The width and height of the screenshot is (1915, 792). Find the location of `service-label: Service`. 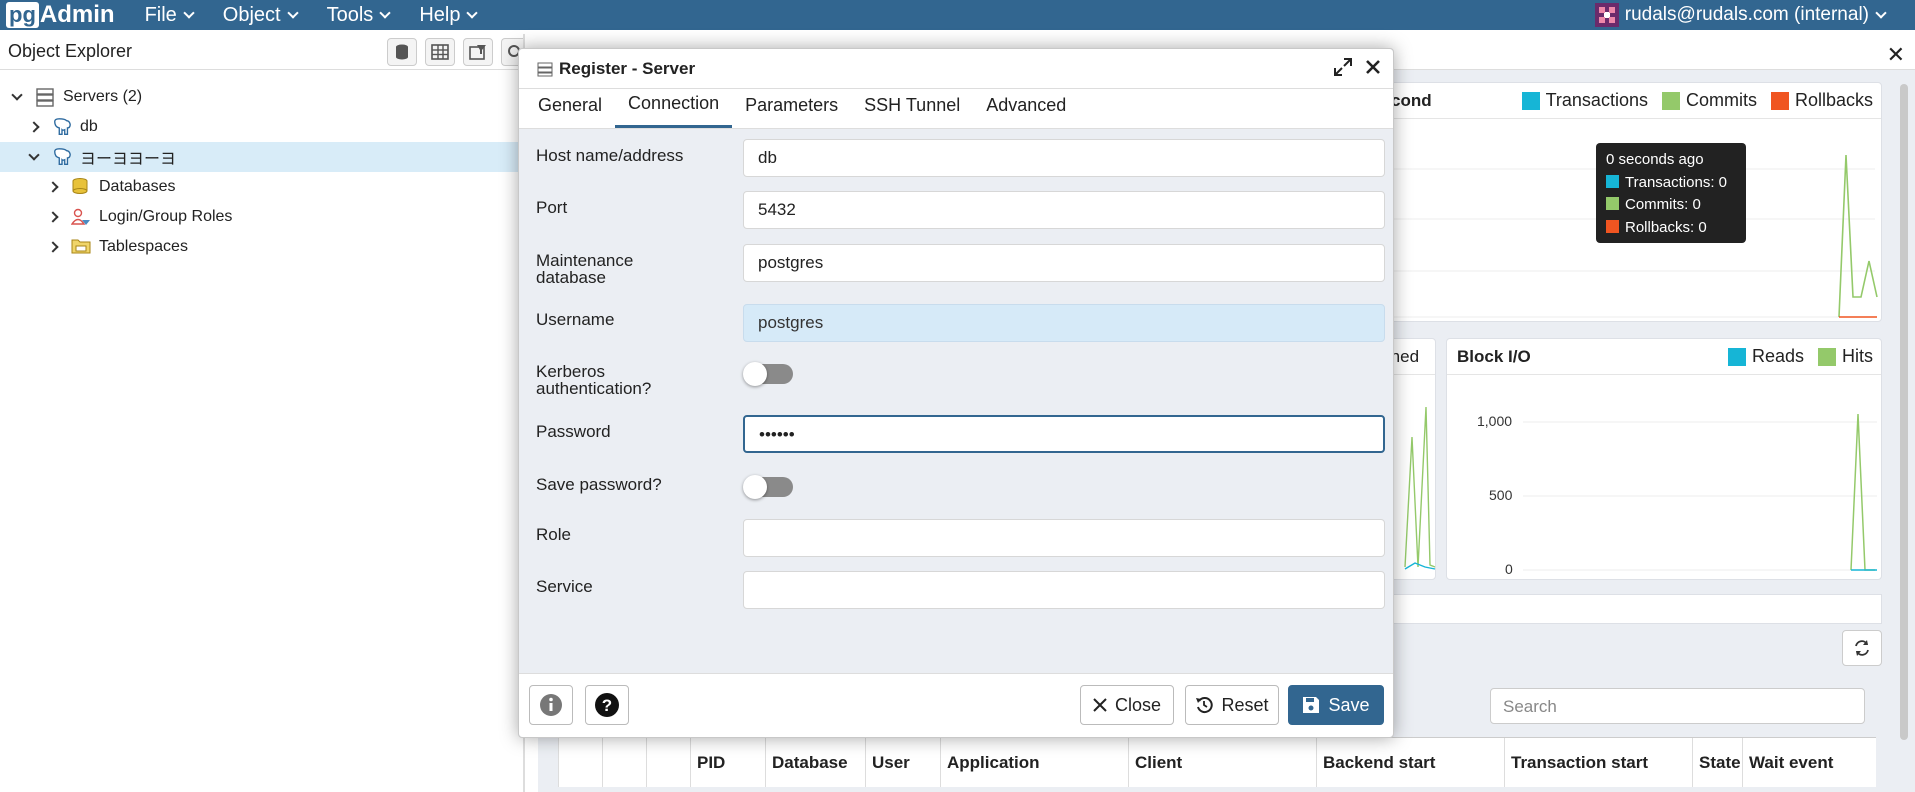

service-label: Service is located at coordinates (564, 586).